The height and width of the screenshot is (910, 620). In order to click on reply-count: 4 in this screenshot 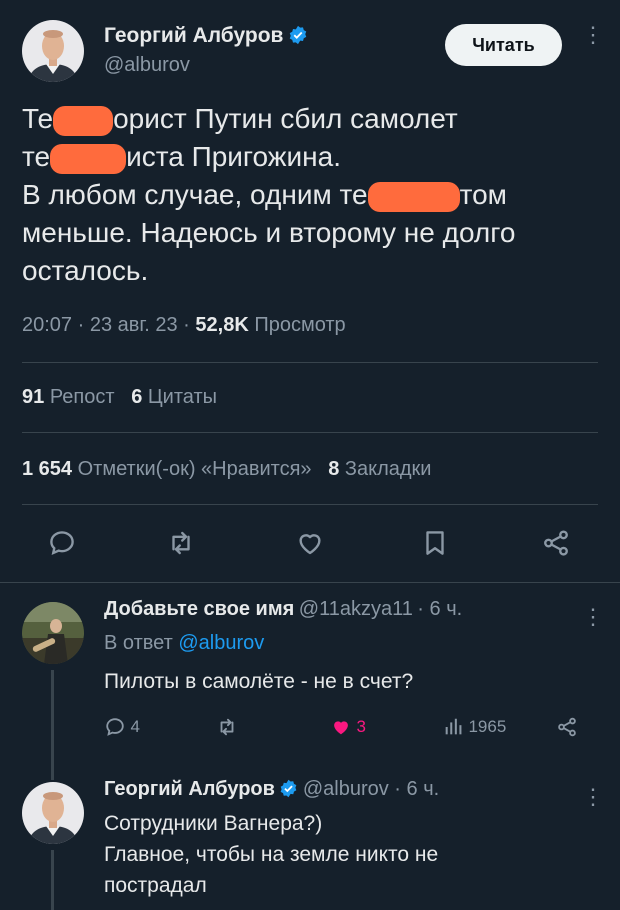, I will do `click(135, 726)`.